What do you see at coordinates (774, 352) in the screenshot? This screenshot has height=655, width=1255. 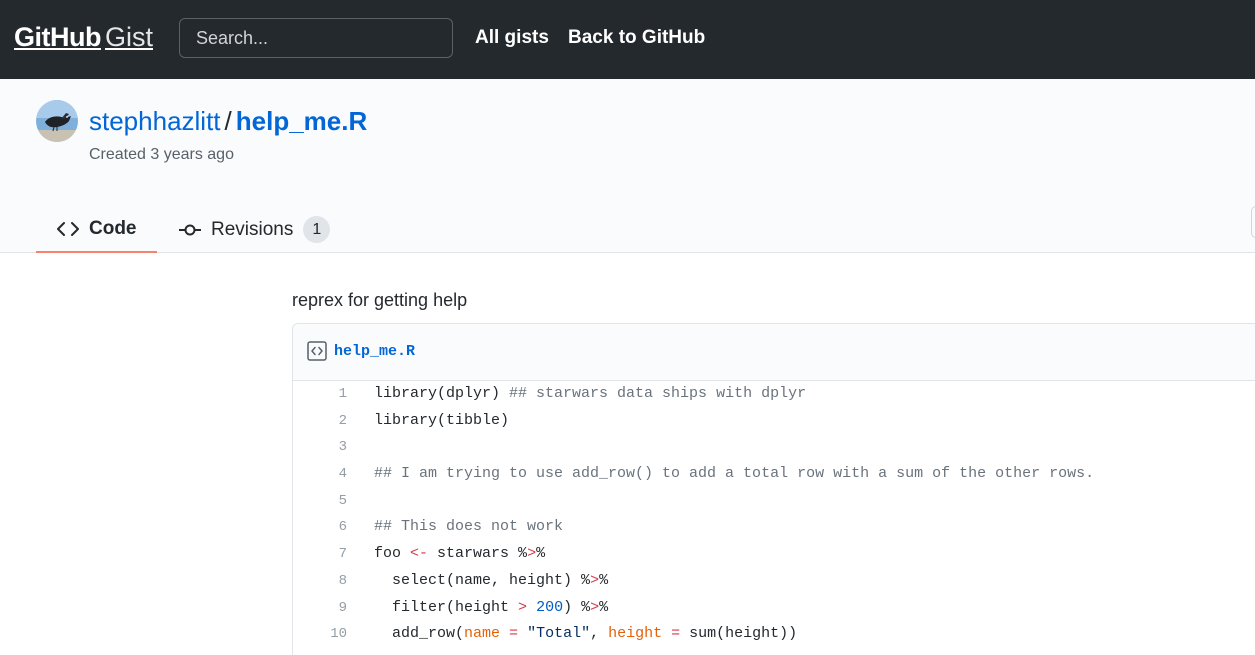 I see `file-header: help_me.R` at bounding box center [774, 352].